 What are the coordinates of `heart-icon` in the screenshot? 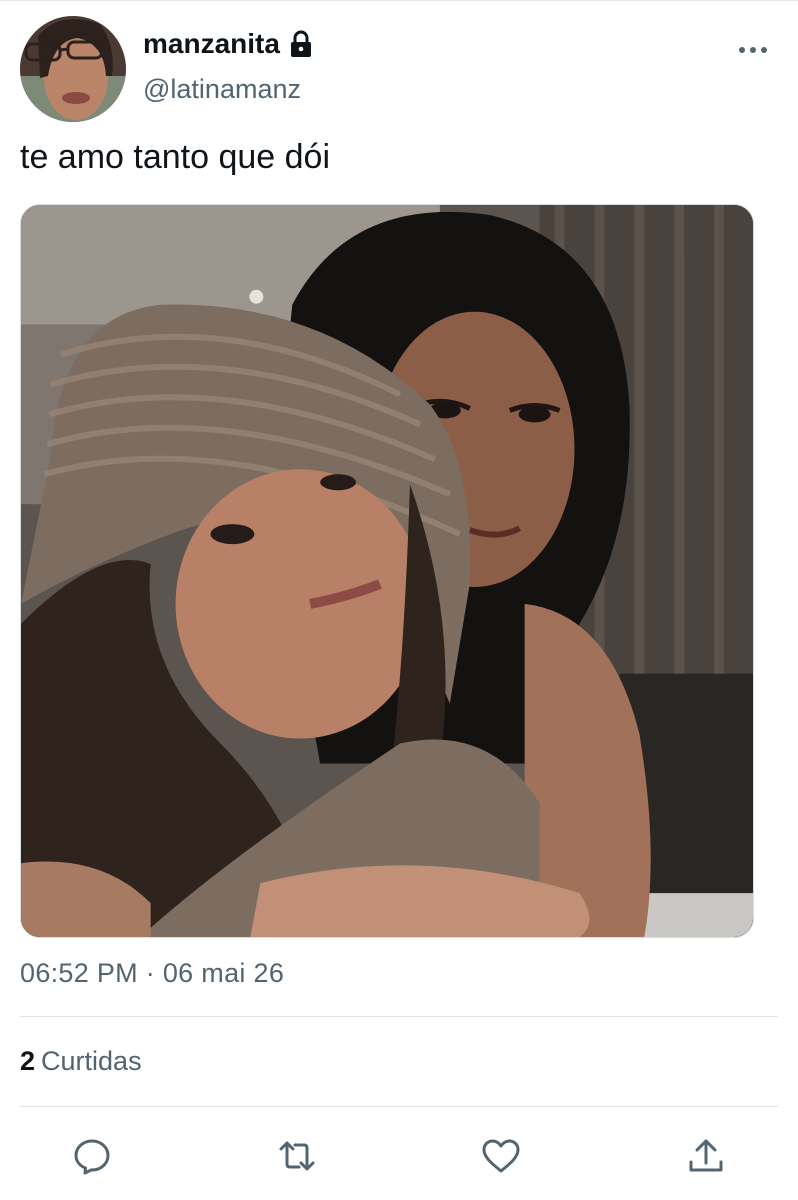 It's located at (501, 1156).